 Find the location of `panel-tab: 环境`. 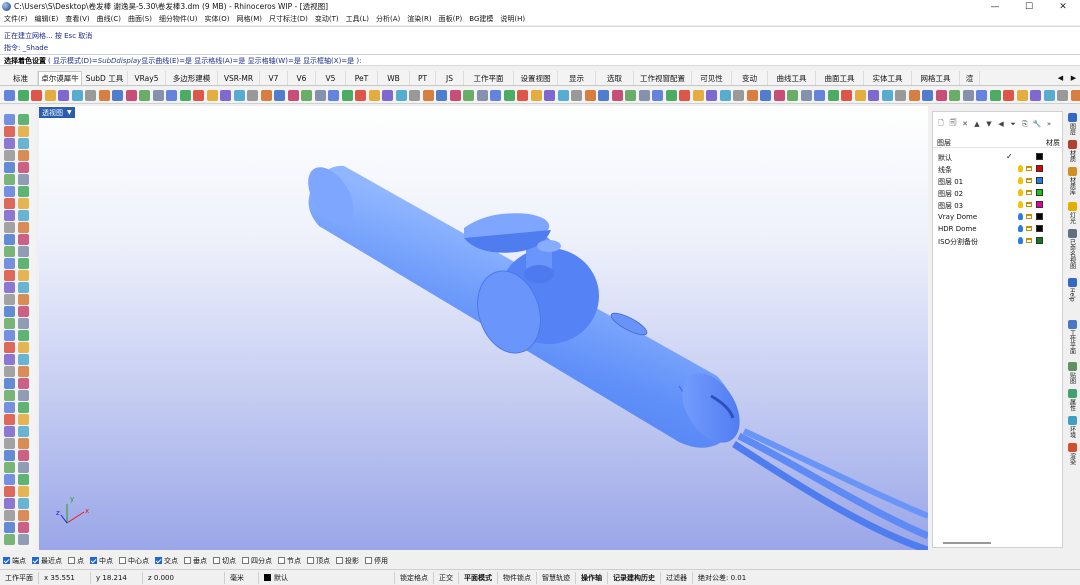

panel-tab: 环境 is located at coordinates (1072, 427).